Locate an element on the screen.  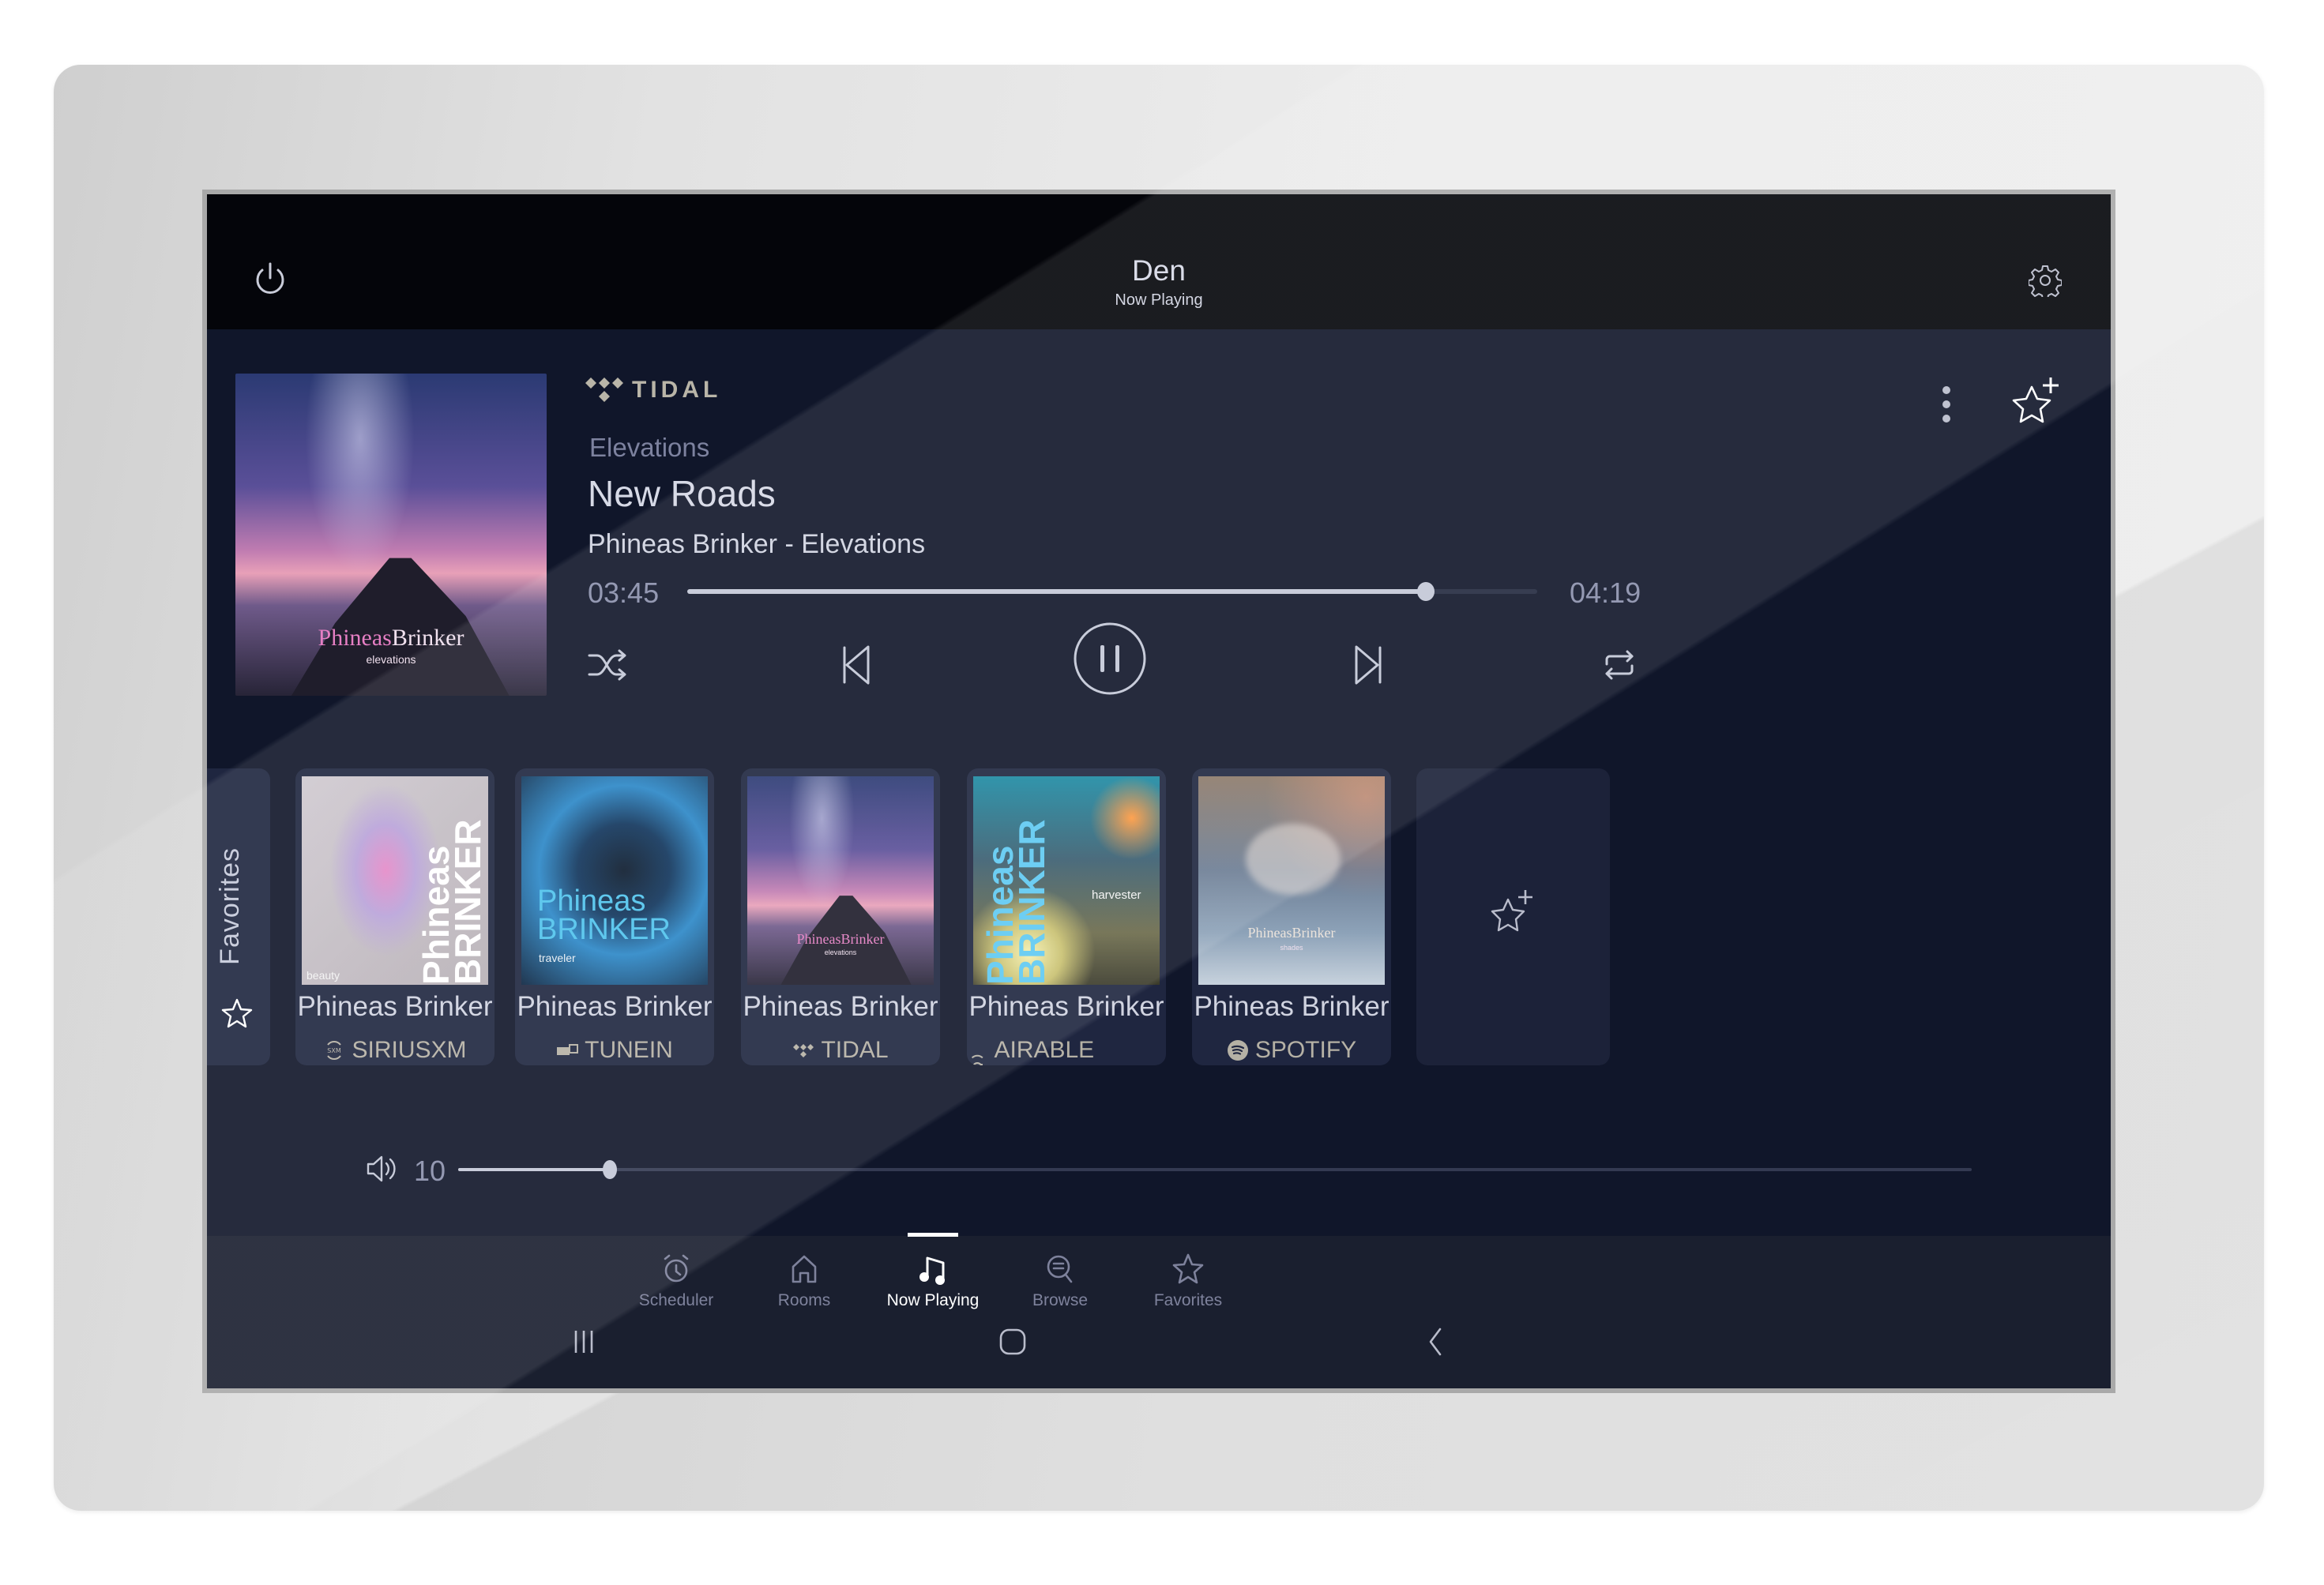
source-name: TIDAL is located at coordinates (677, 390).